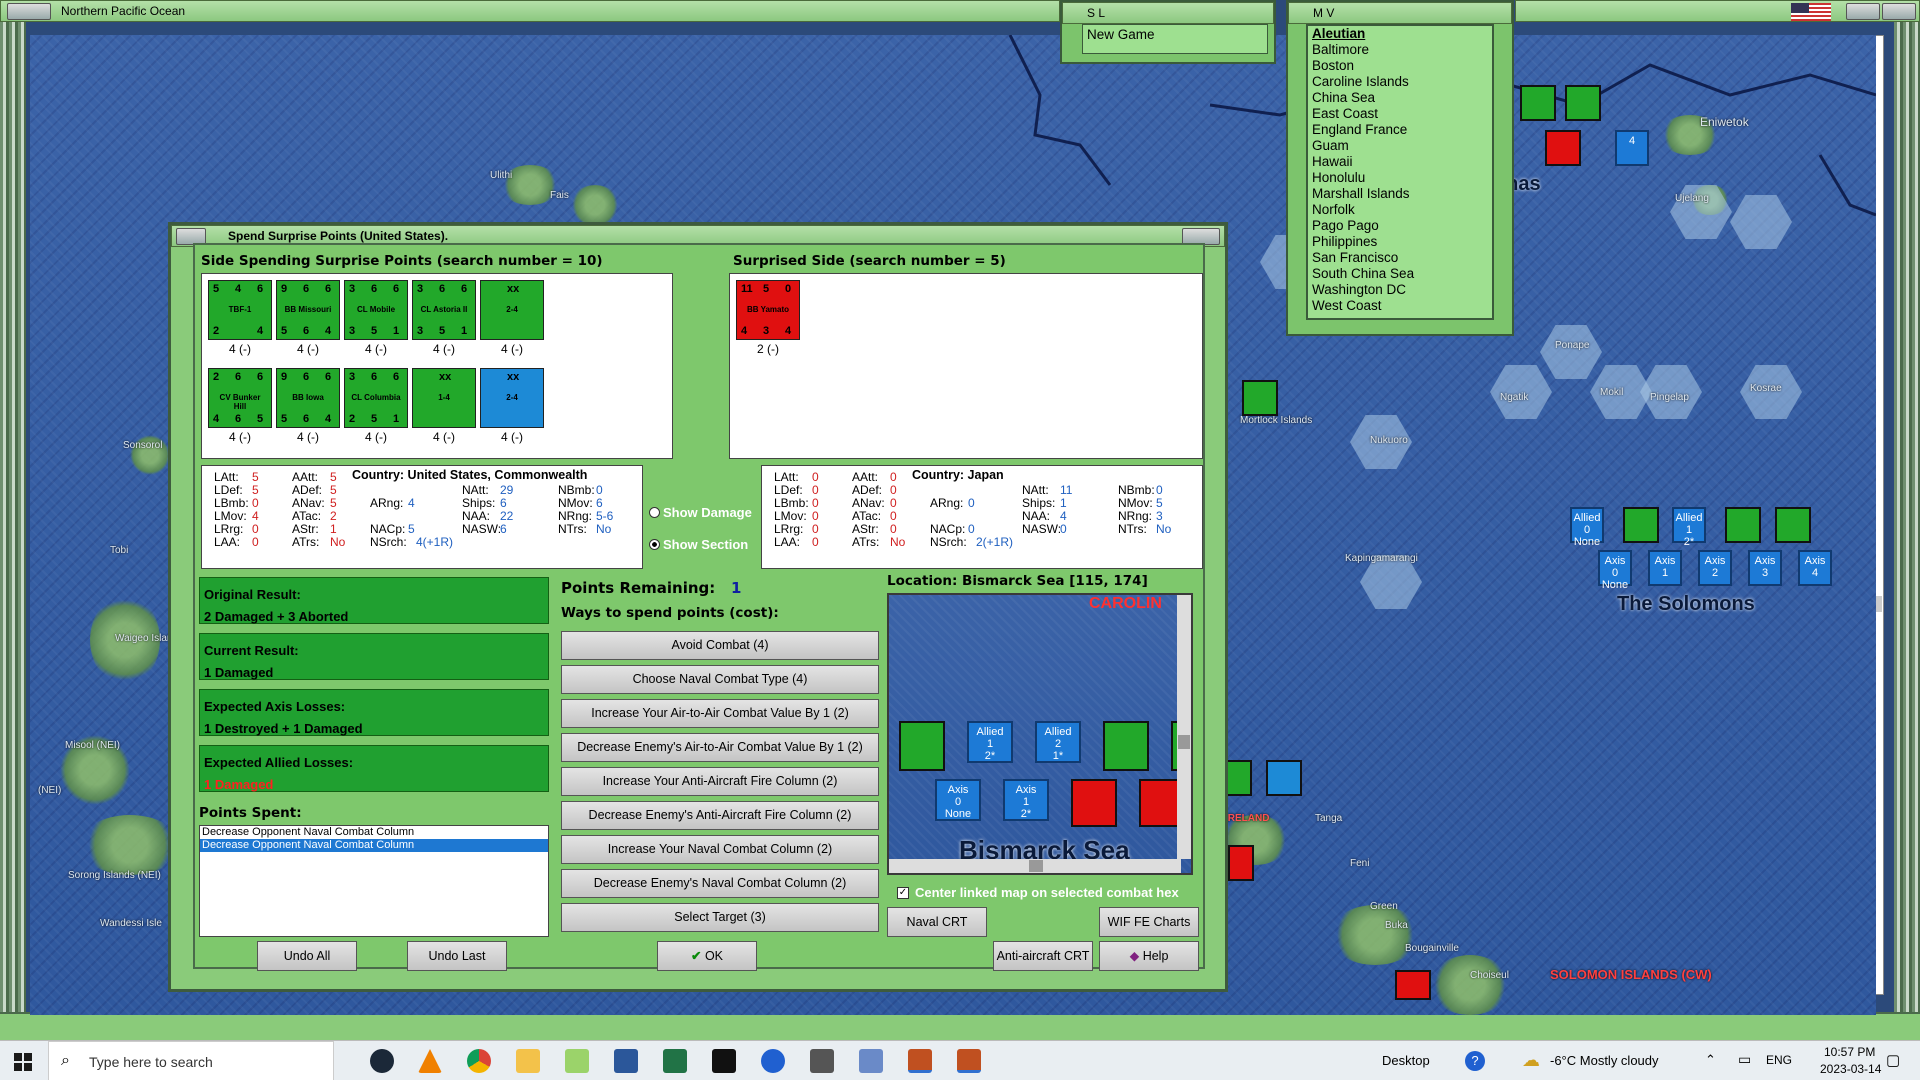  What do you see at coordinates (1168, 13) in the screenshot?
I see `sl-titlebar: S L` at bounding box center [1168, 13].